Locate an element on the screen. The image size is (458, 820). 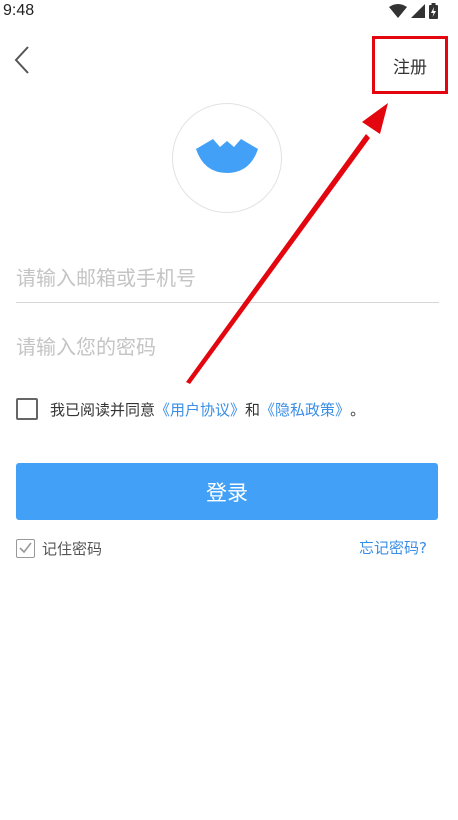
back-button is located at coordinates (22, 62).